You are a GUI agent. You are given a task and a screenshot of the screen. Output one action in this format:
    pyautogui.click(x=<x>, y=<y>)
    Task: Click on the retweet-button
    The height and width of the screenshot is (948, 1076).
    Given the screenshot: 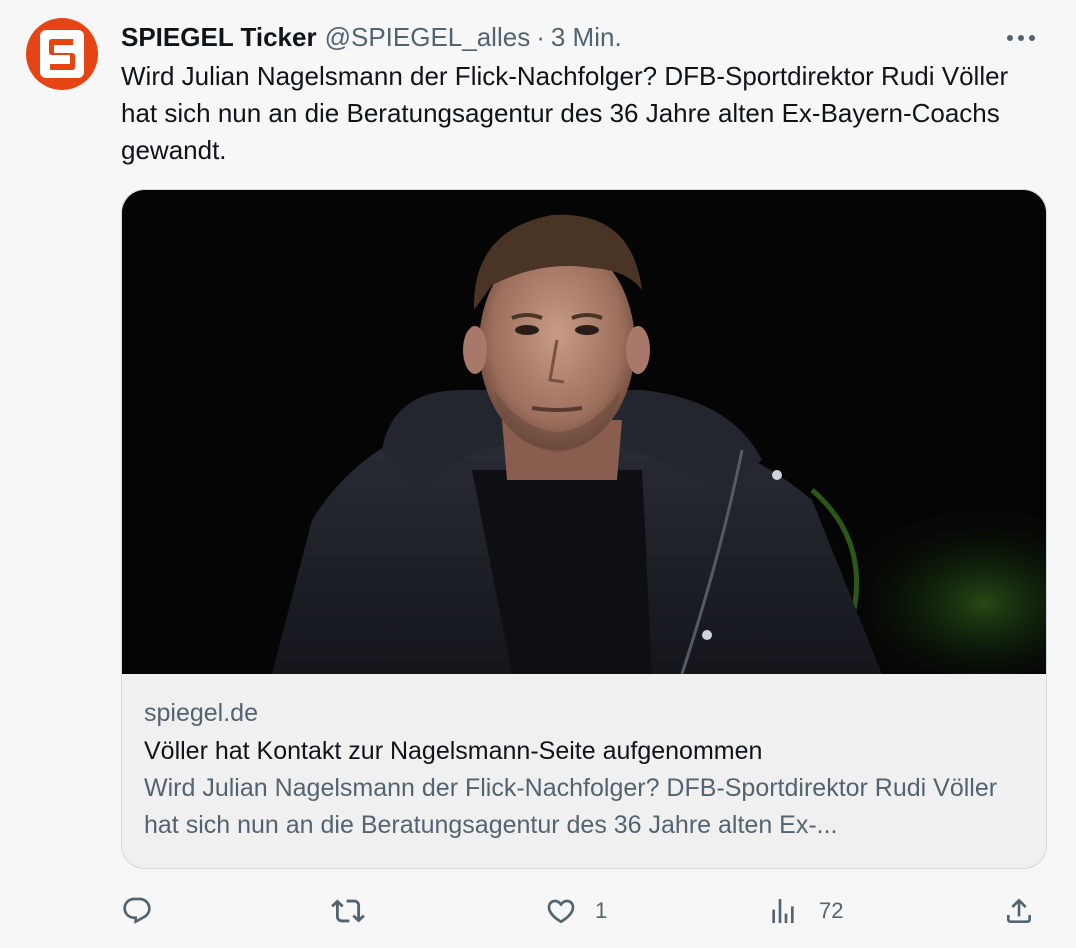 What is the action you would take?
    pyautogui.click(x=359, y=911)
    